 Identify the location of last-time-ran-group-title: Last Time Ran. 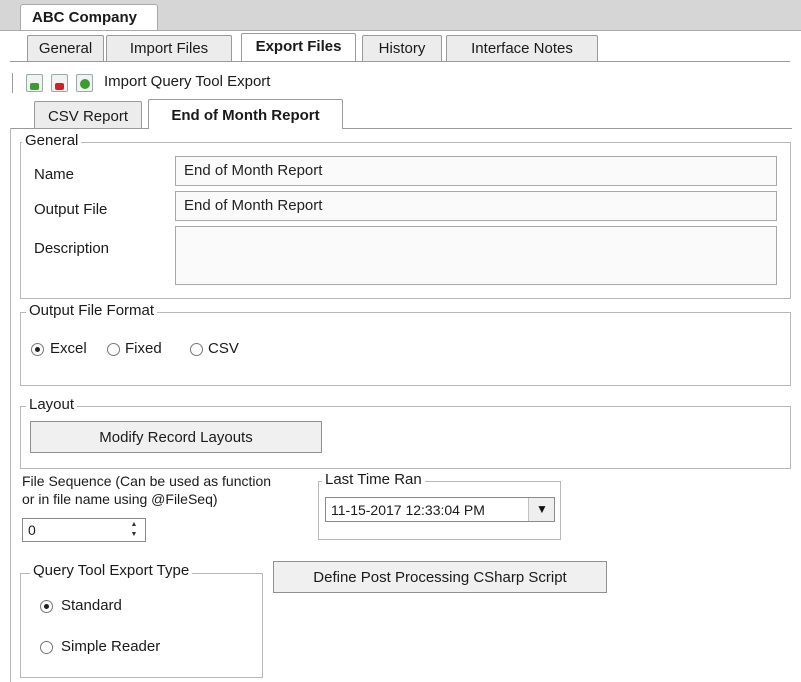
(373, 479).